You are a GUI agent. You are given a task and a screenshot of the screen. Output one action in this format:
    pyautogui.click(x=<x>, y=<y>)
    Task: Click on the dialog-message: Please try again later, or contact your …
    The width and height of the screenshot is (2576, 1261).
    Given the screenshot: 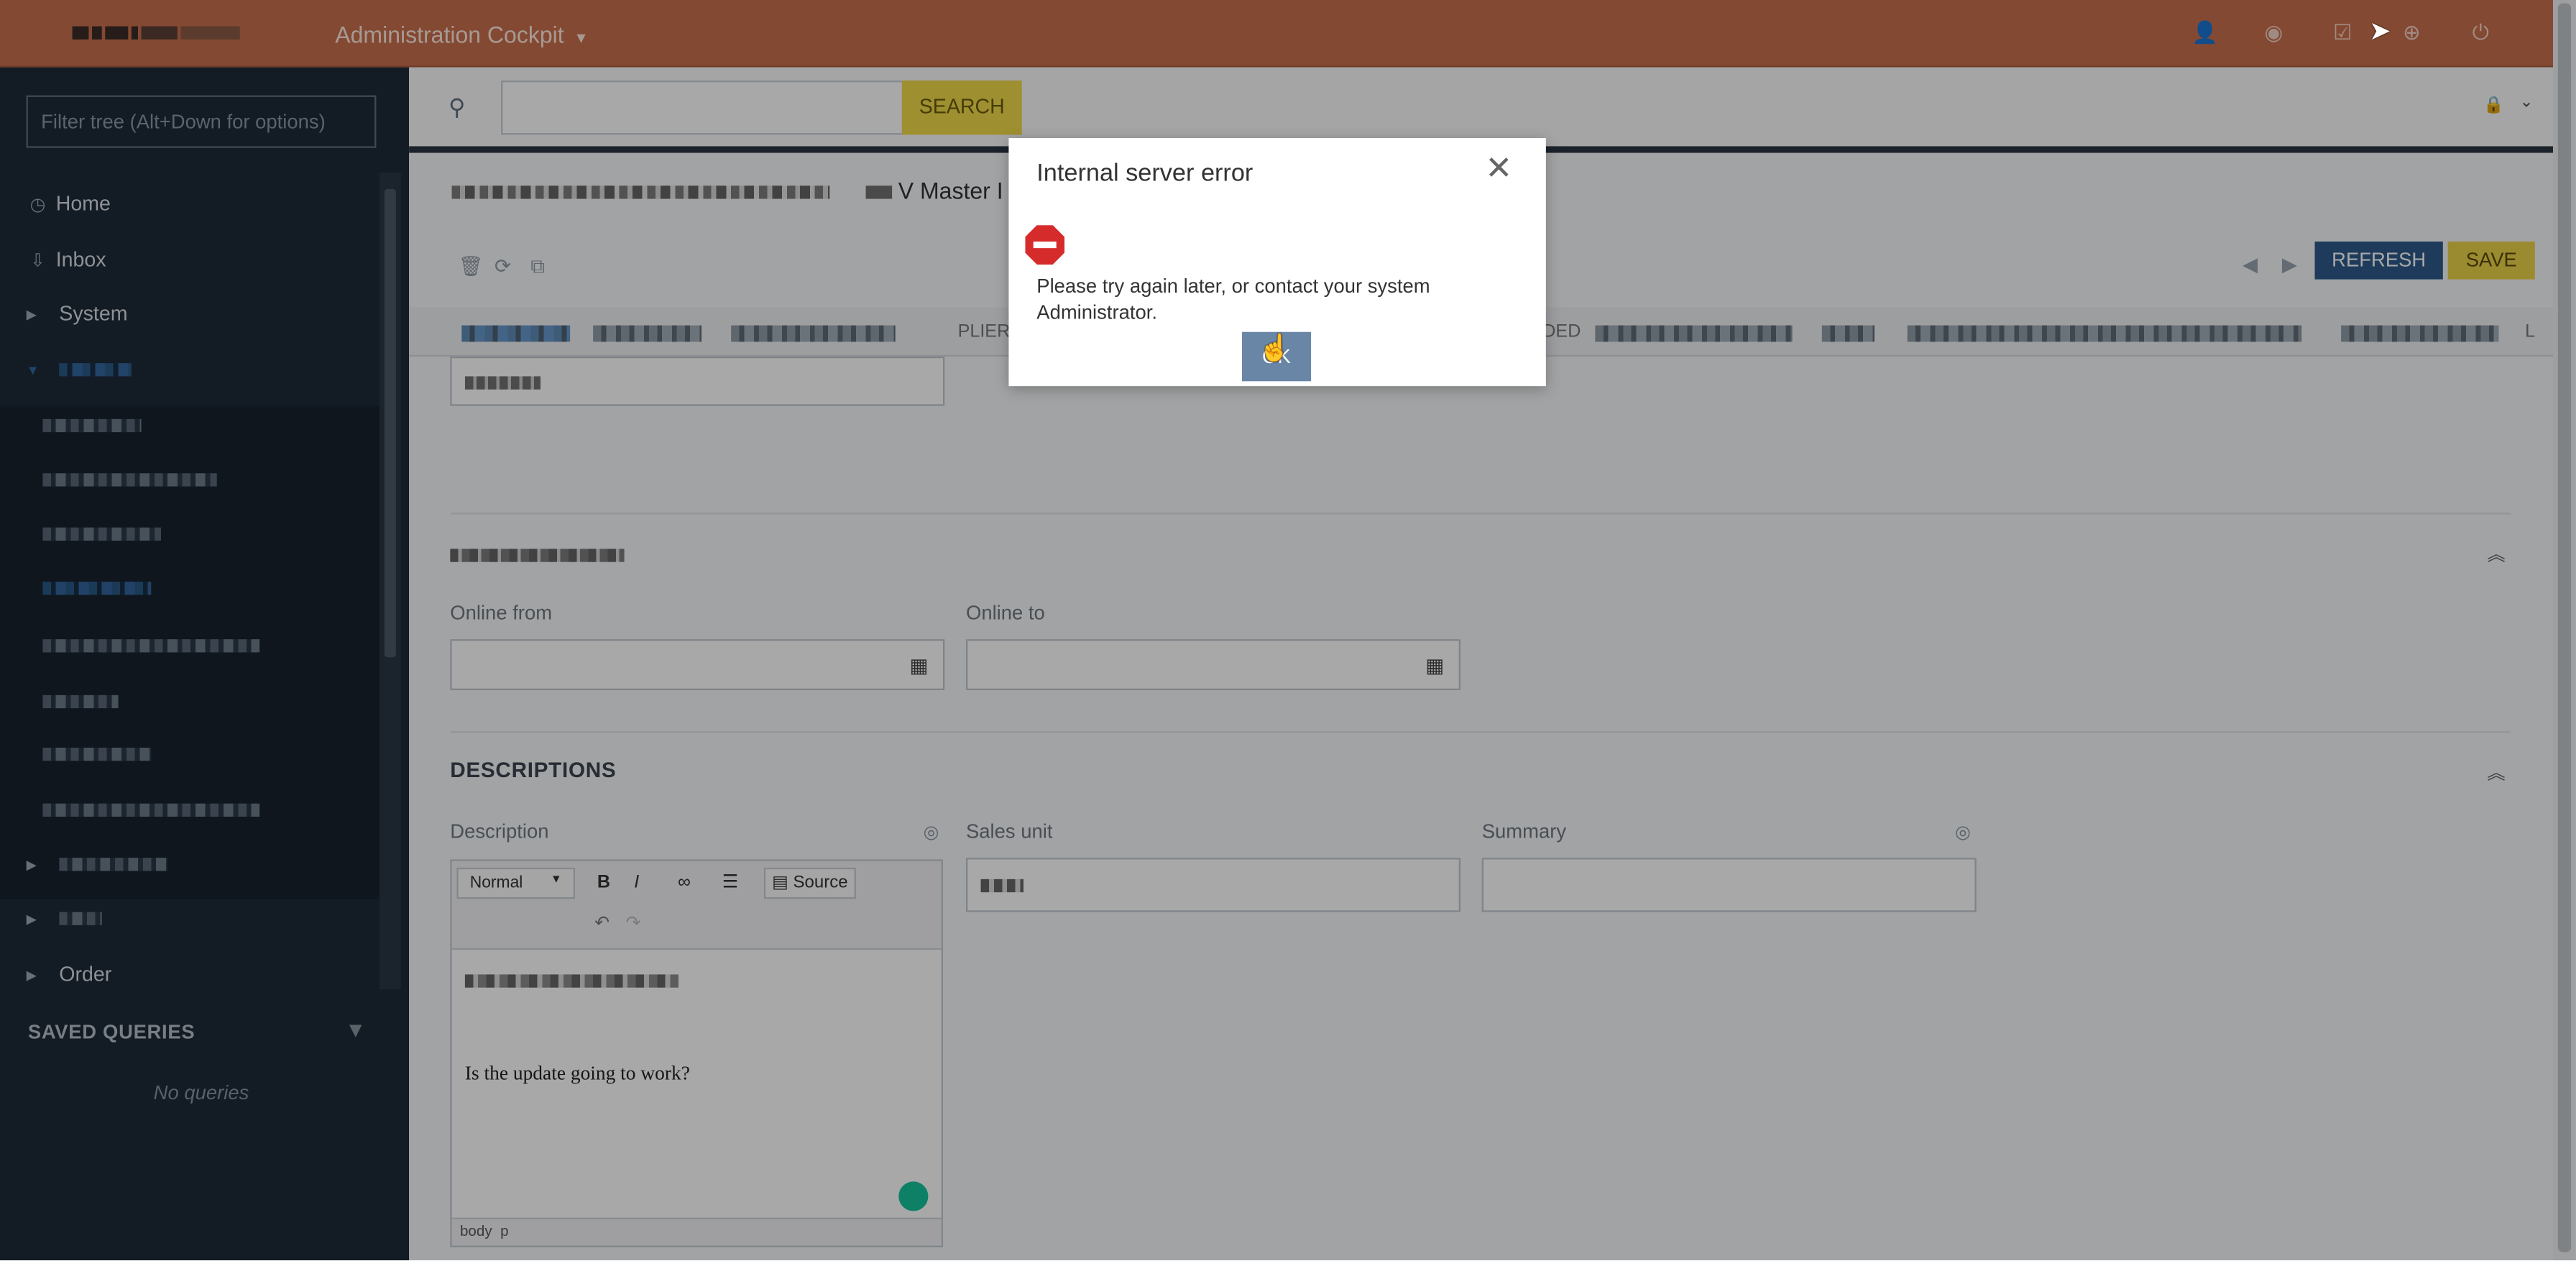 What is the action you would take?
    pyautogui.click(x=1233, y=299)
    